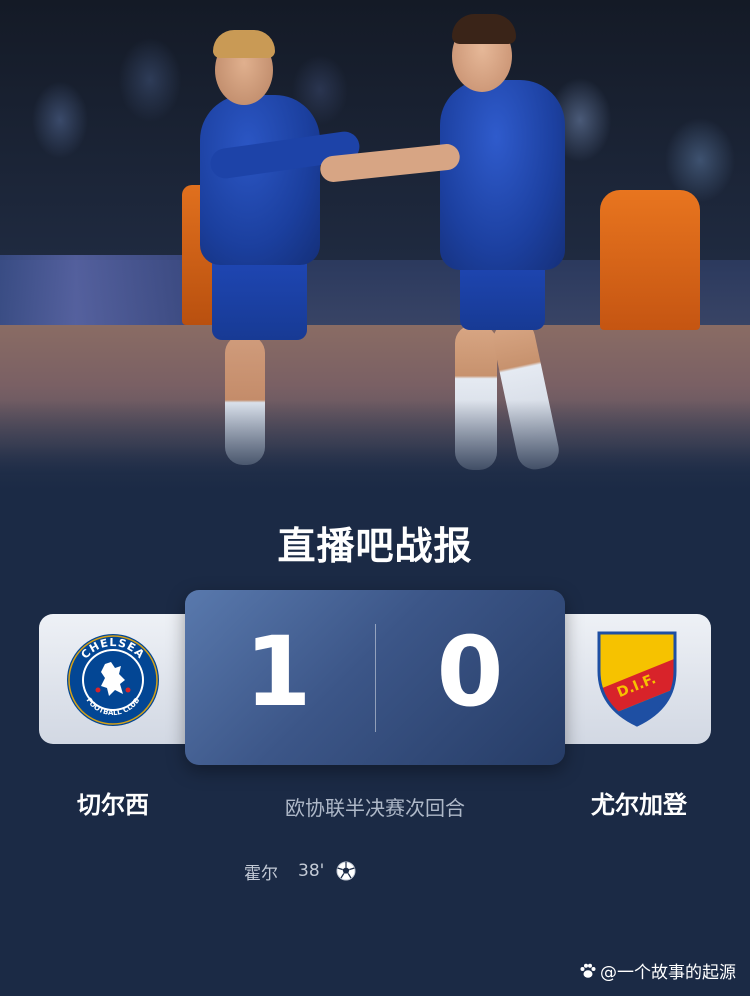  Describe the element at coordinates (639, 805) in the screenshot. I see `away-team-name: 尤尔加登` at that location.